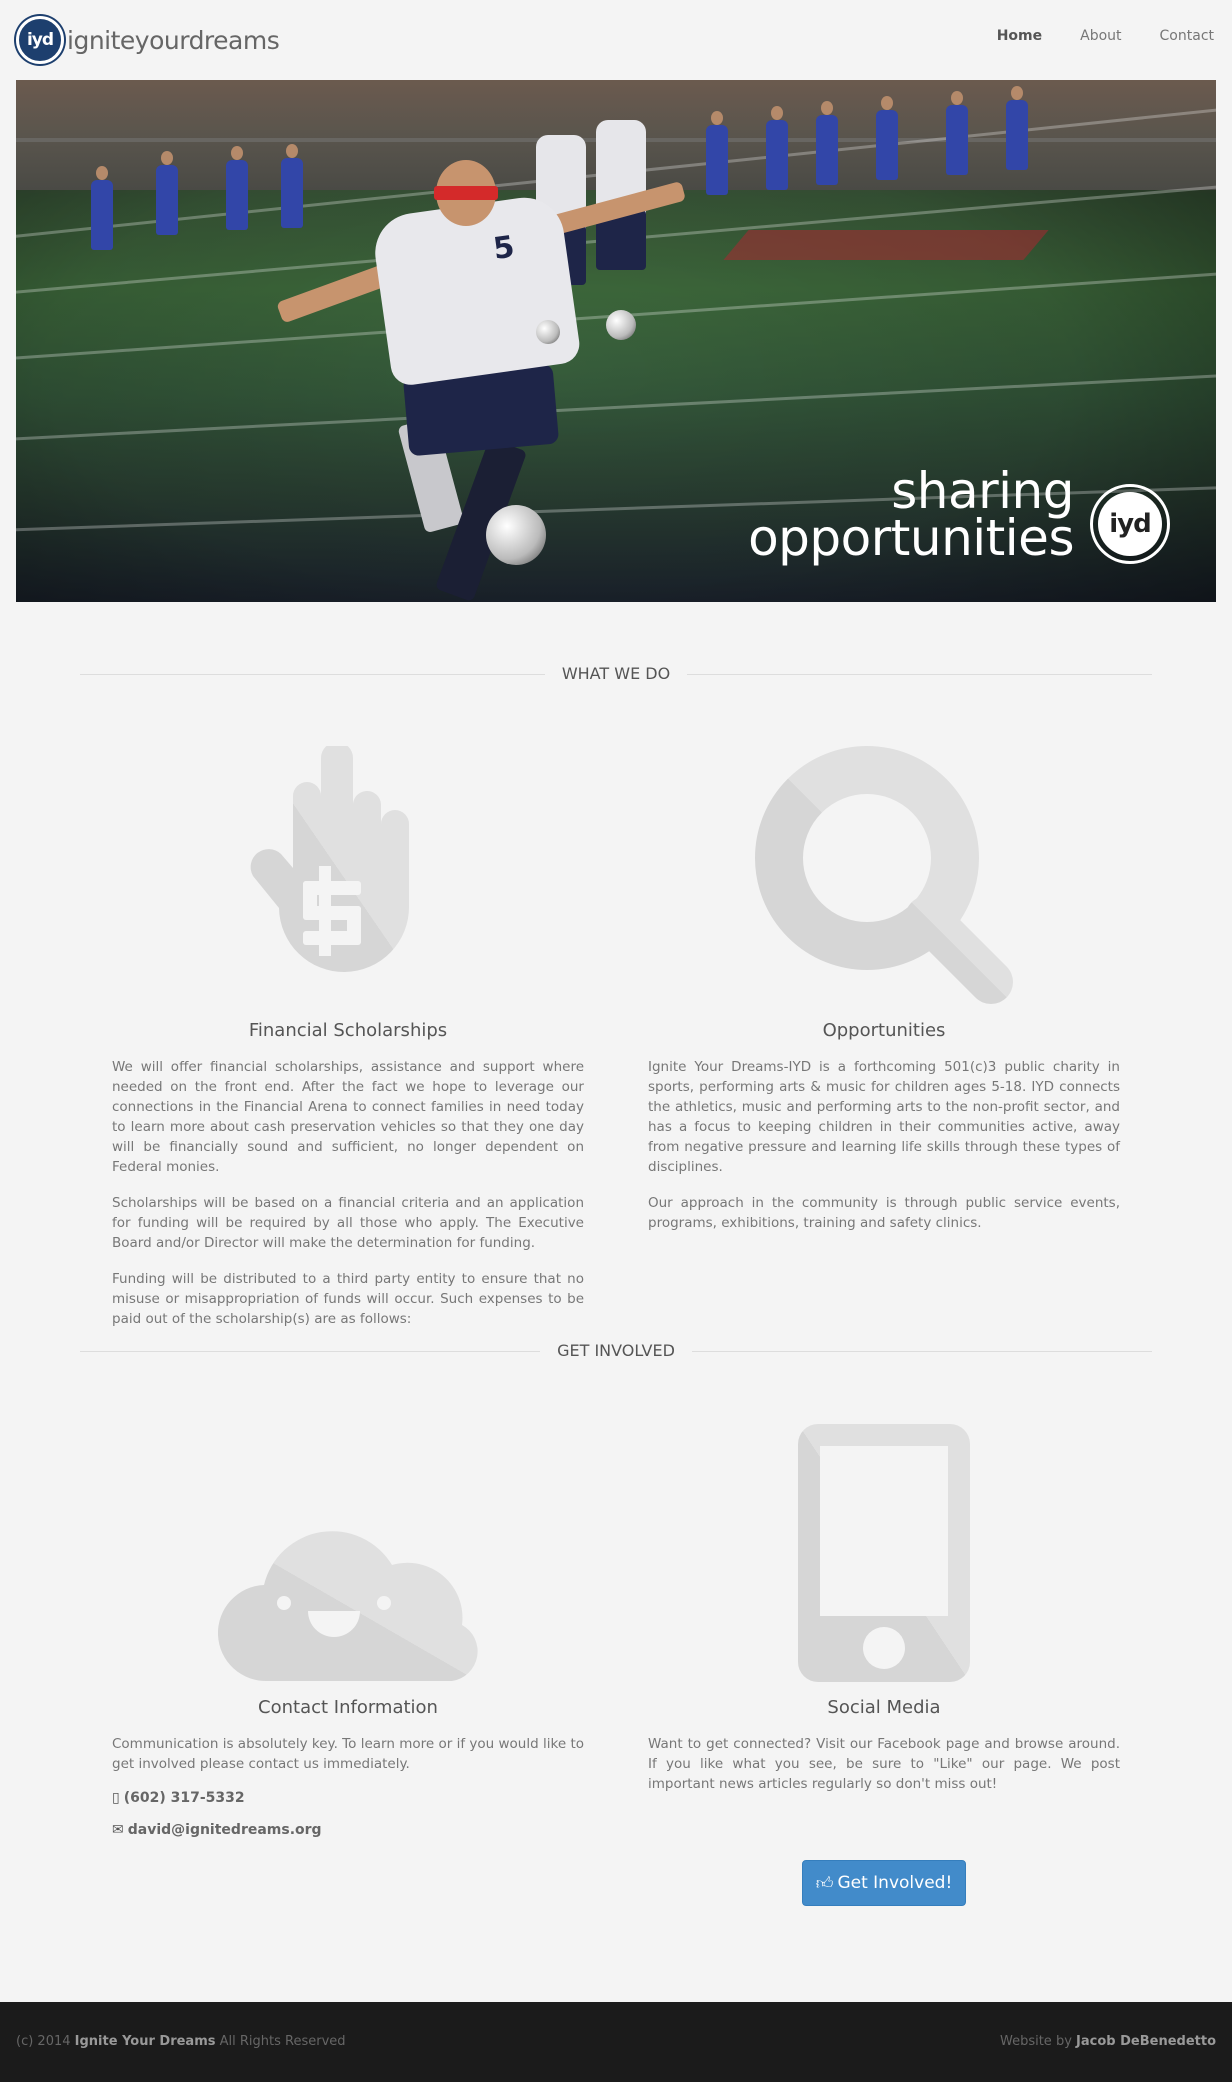 The image size is (1232, 2082). What do you see at coordinates (884, 1555) in the screenshot?
I see `smartphone-icon` at bounding box center [884, 1555].